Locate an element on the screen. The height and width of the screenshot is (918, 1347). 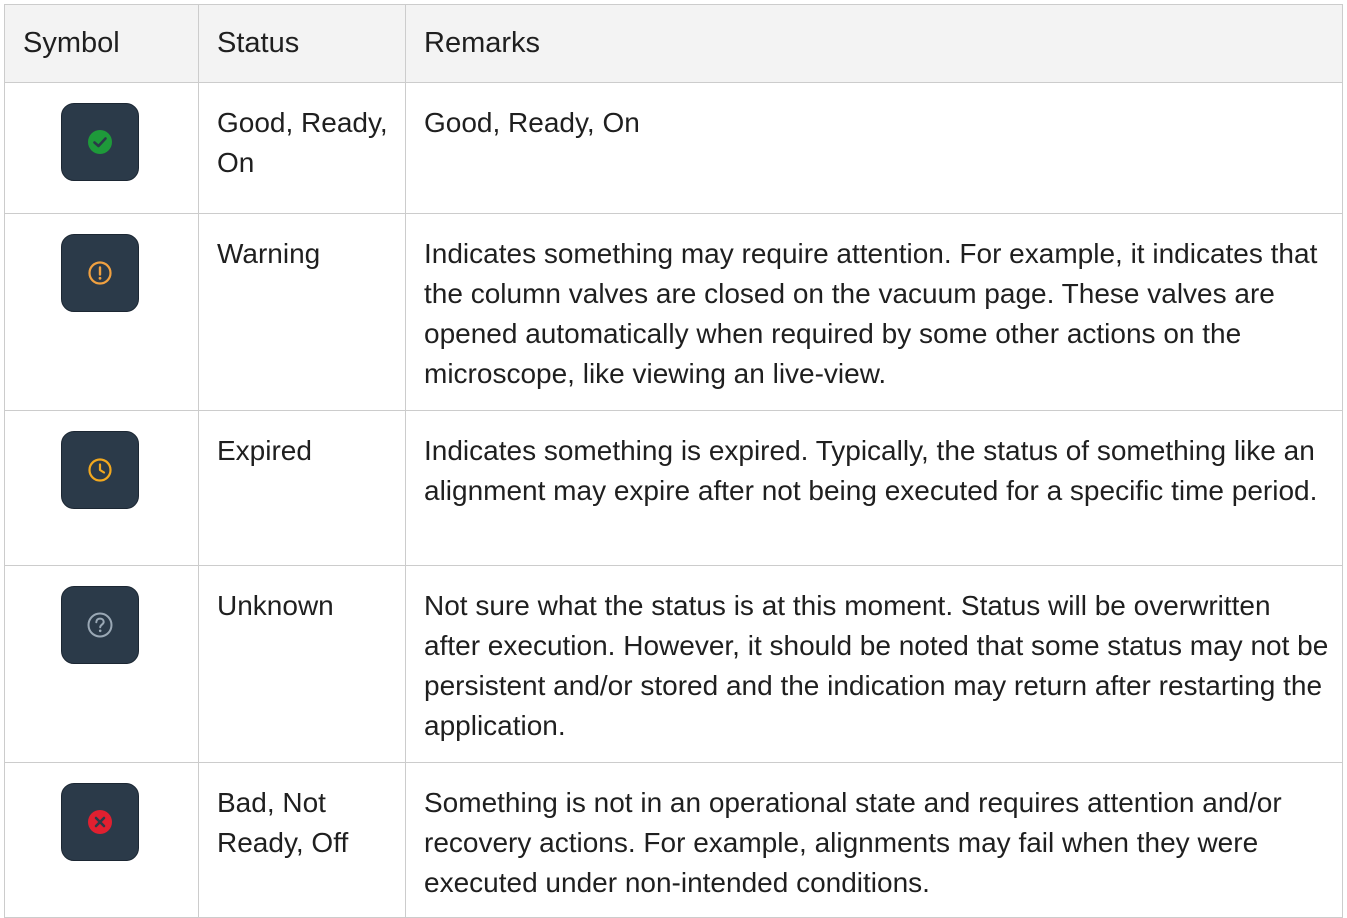
status-cell: Bad, Not Ready, Off is located at coordinates (302, 840).